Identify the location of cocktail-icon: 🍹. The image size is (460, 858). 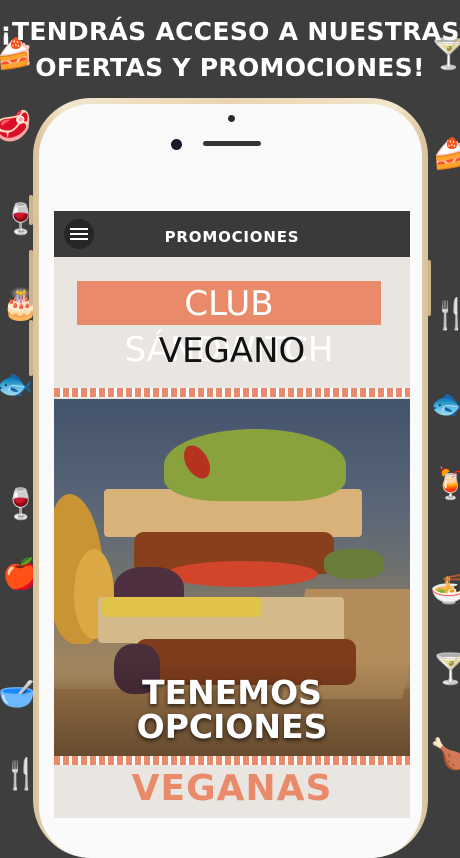
(446, 484).